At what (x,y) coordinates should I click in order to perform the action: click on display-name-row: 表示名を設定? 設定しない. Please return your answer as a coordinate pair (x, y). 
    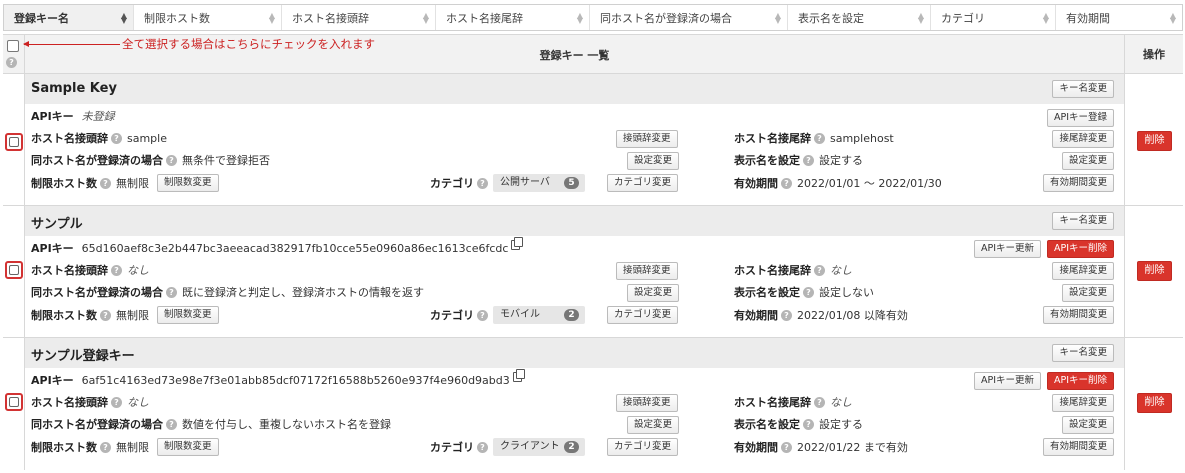
    Looking at the image, I should click on (804, 292).